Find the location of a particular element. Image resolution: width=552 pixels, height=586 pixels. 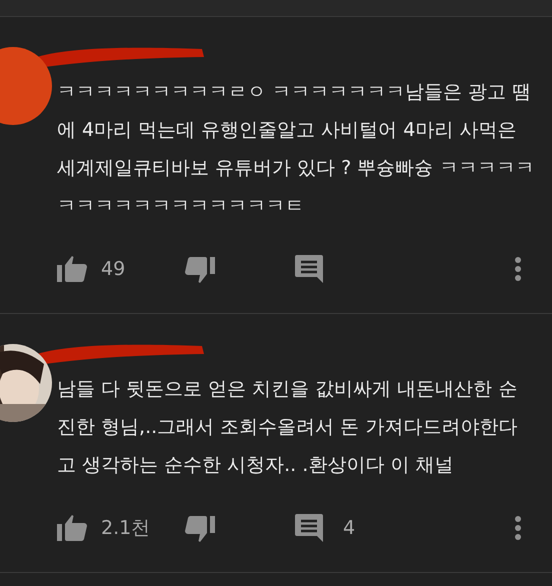

like-count: 49 is located at coordinates (113, 269).